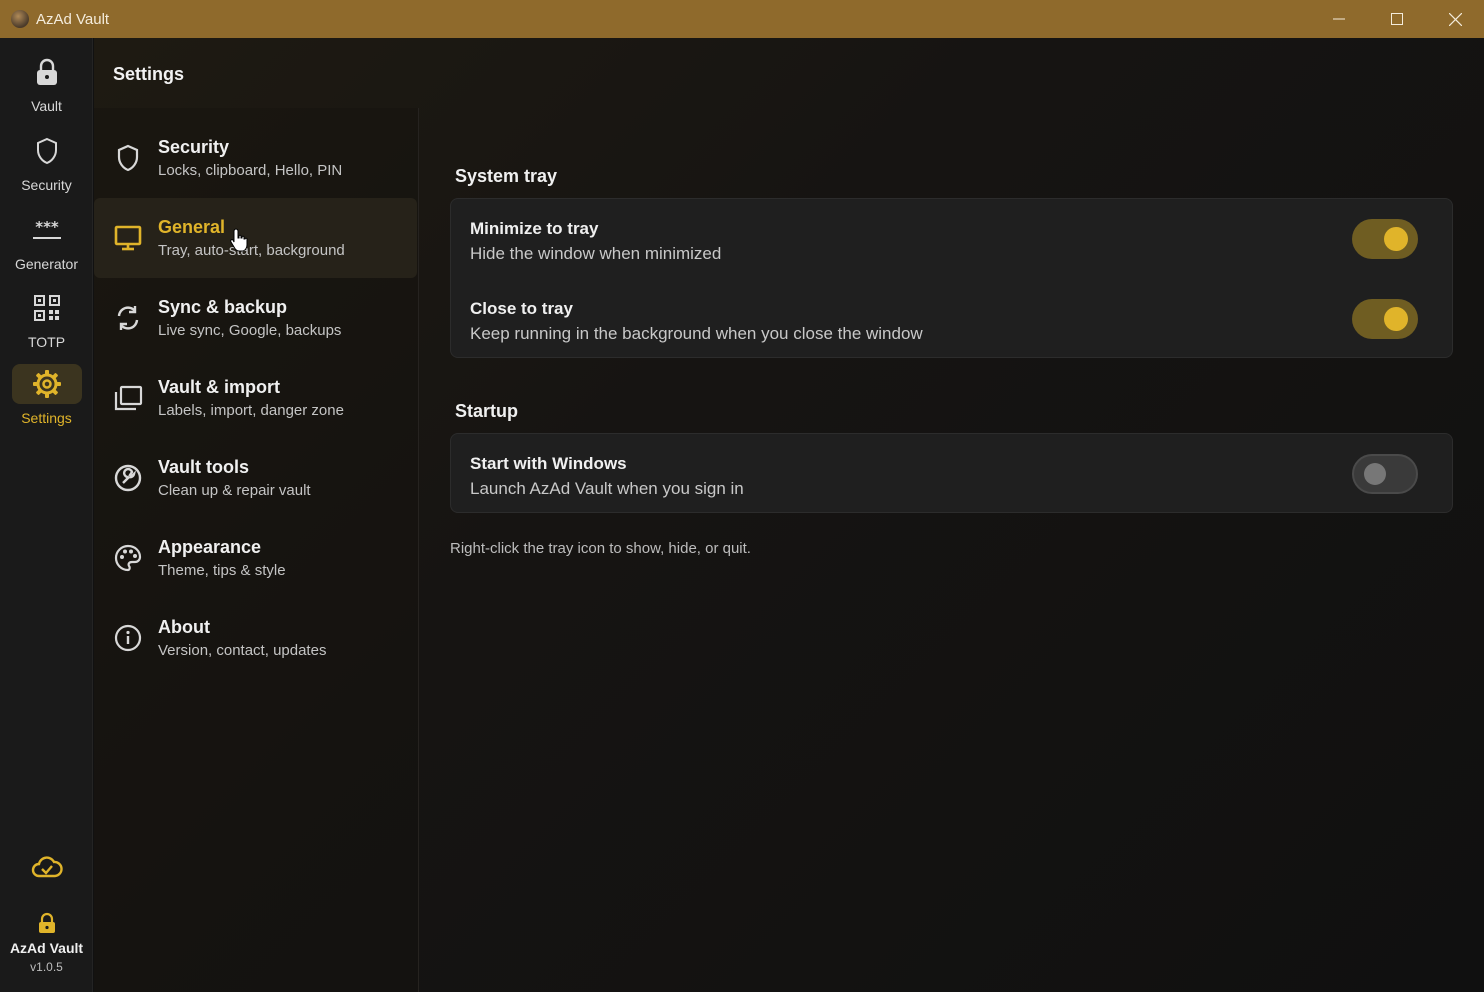 The height and width of the screenshot is (992, 1484). Describe the element at coordinates (46, 185) in the screenshot. I see `rail-label-security: Security` at that location.